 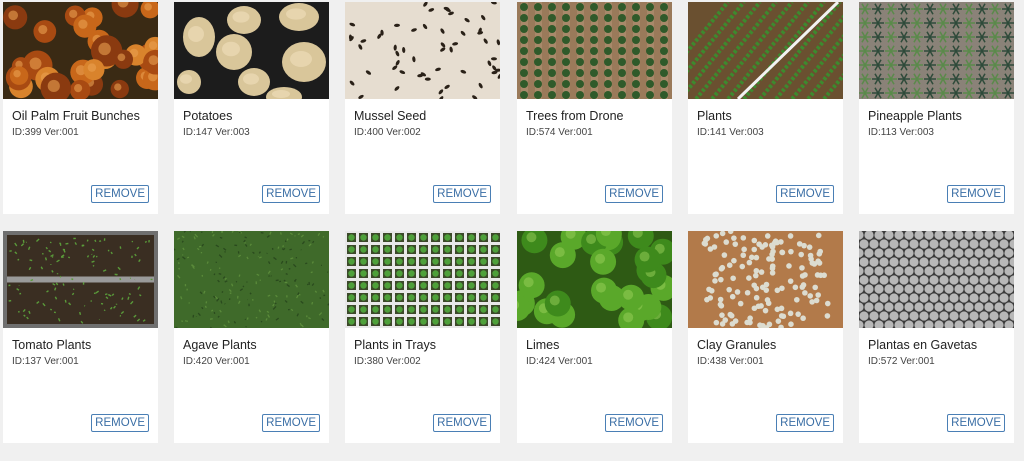 I want to click on dataset-id-version: ID:137 Ver:001, so click(x=45, y=361).